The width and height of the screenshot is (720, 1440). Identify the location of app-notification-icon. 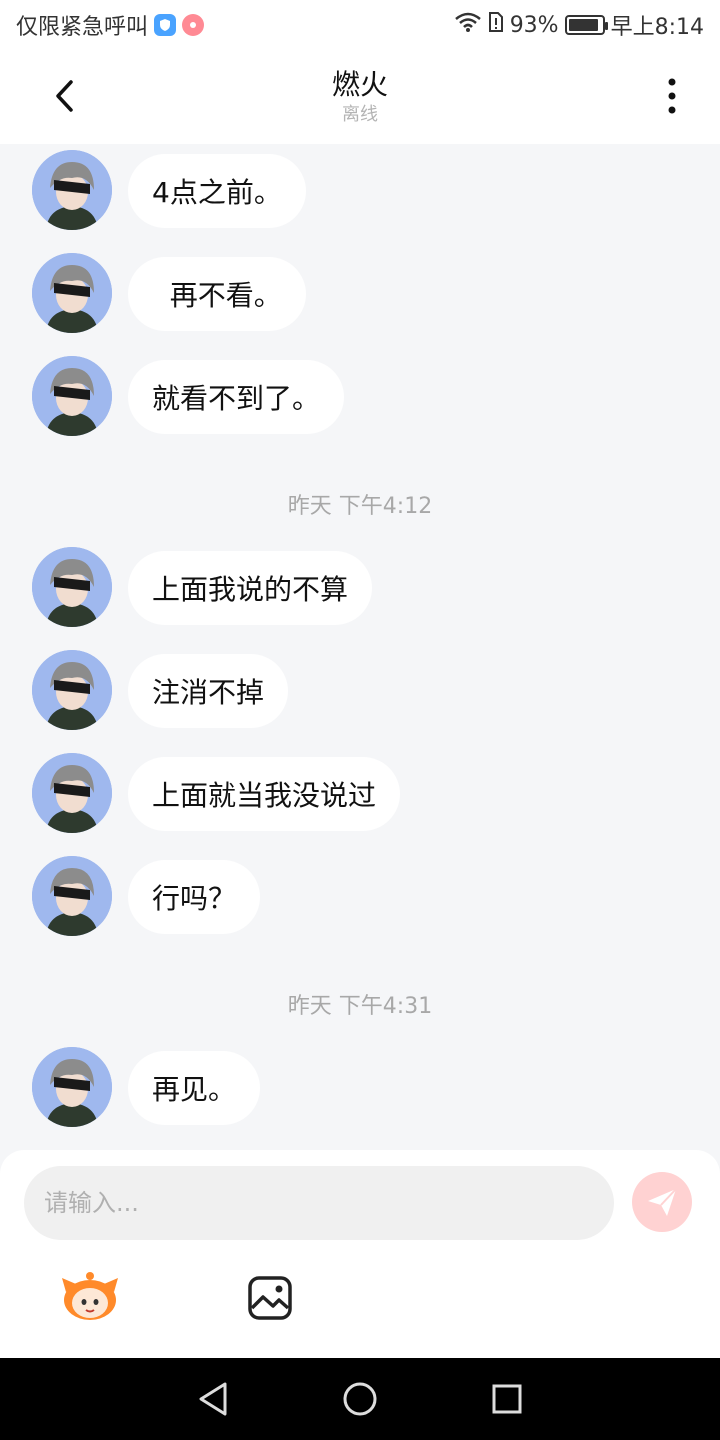
(193, 25).